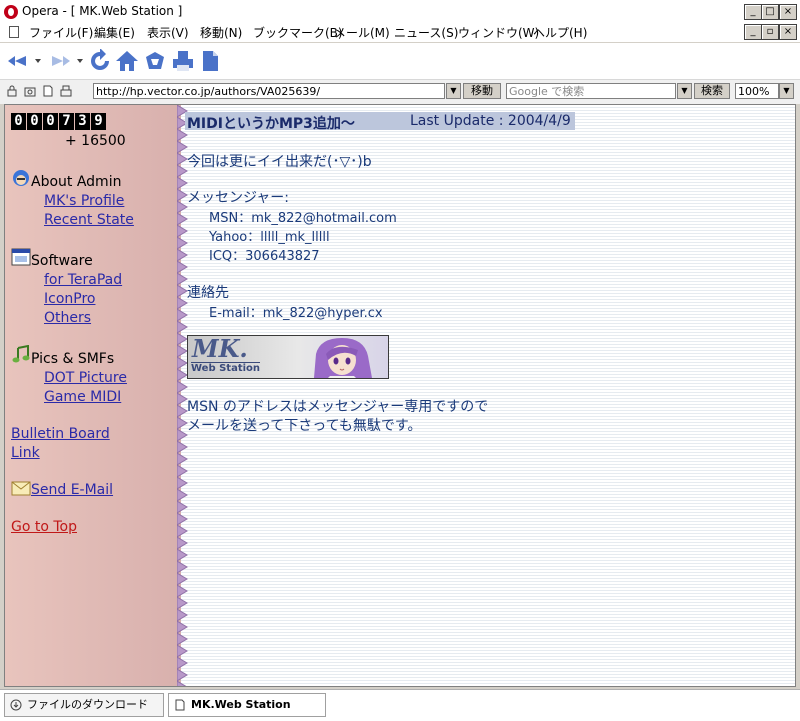  Describe the element at coordinates (82, 121) in the screenshot. I see `counter-digit: 3` at that location.